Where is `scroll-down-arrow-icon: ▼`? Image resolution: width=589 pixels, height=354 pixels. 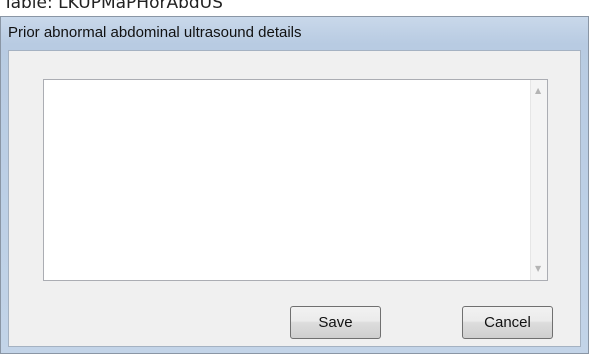
scroll-down-arrow-icon: ▼ is located at coordinates (538, 269).